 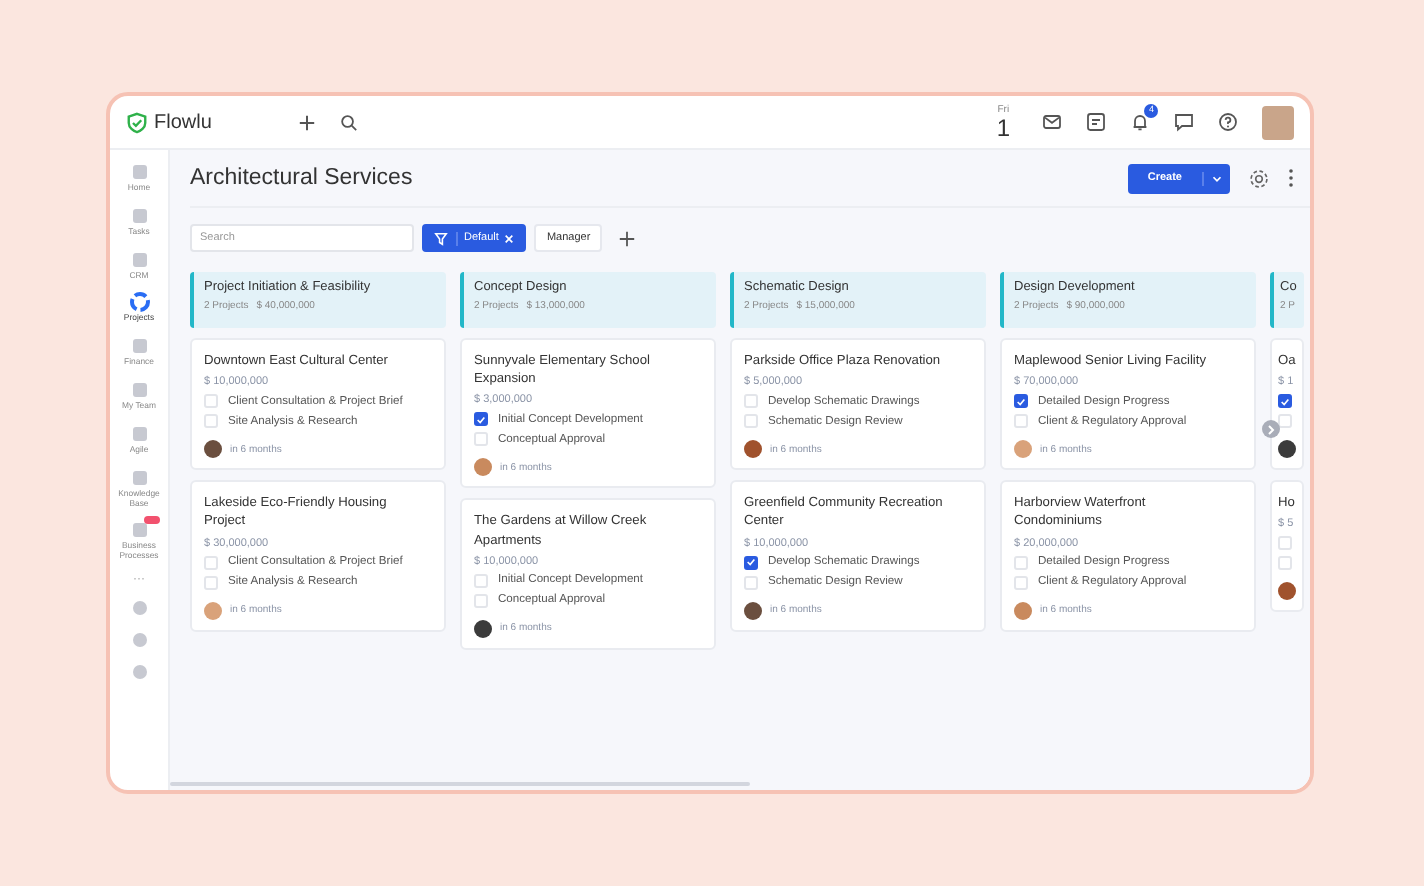 What do you see at coordinates (509, 238) in the screenshot?
I see `close-icon` at bounding box center [509, 238].